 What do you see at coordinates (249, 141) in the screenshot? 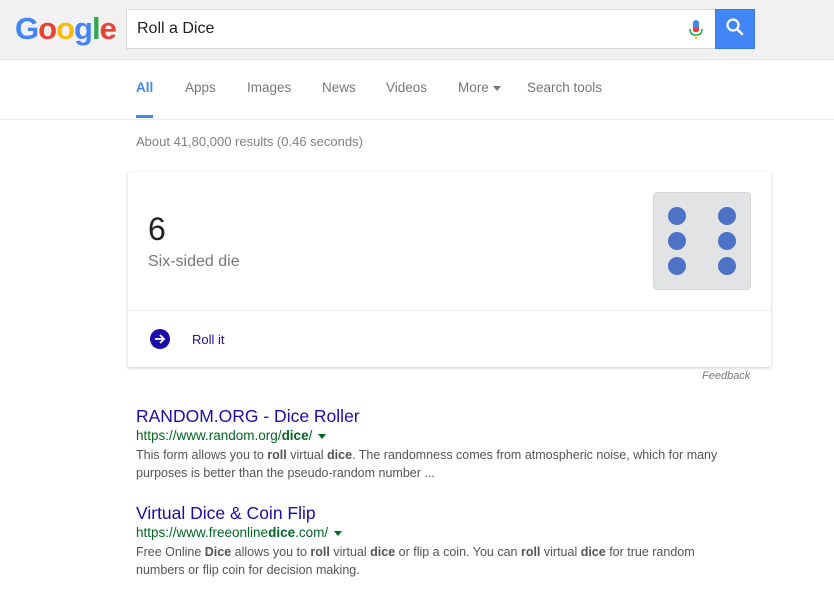
I see `result-stats: About 41,80,000 results (0.46 seconds)` at bounding box center [249, 141].